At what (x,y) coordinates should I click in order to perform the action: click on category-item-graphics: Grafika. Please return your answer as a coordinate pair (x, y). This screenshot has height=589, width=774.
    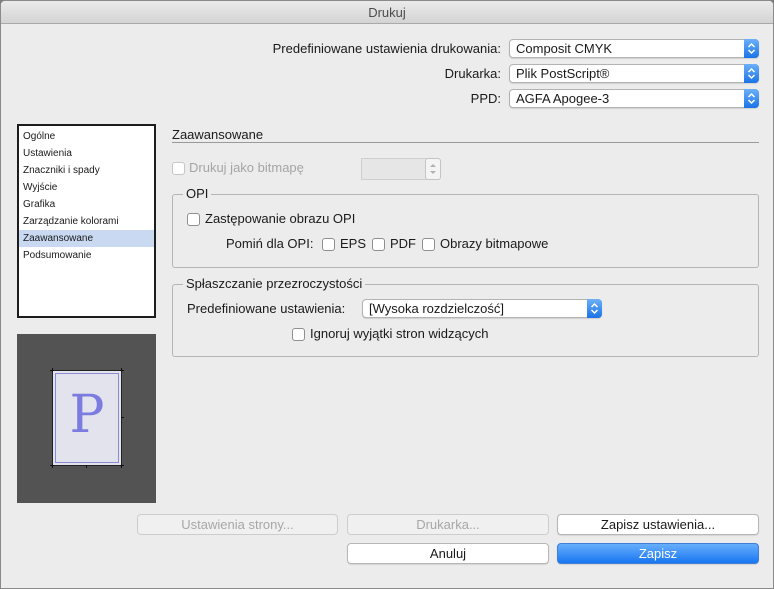
    Looking at the image, I should click on (86, 204).